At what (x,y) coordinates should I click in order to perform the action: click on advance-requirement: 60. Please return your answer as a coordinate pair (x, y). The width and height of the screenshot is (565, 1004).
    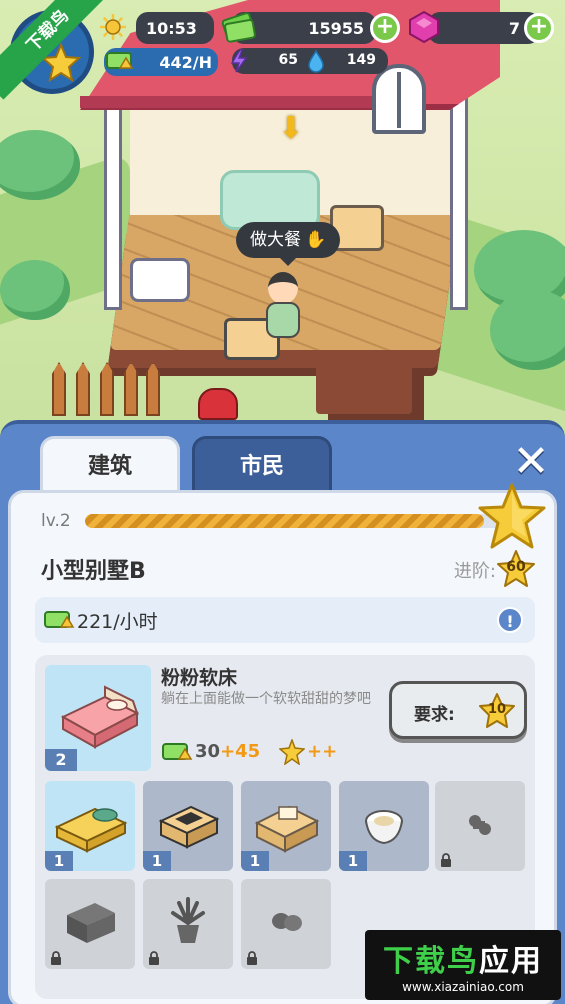
    Looking at the image, I should click on (516, 567).